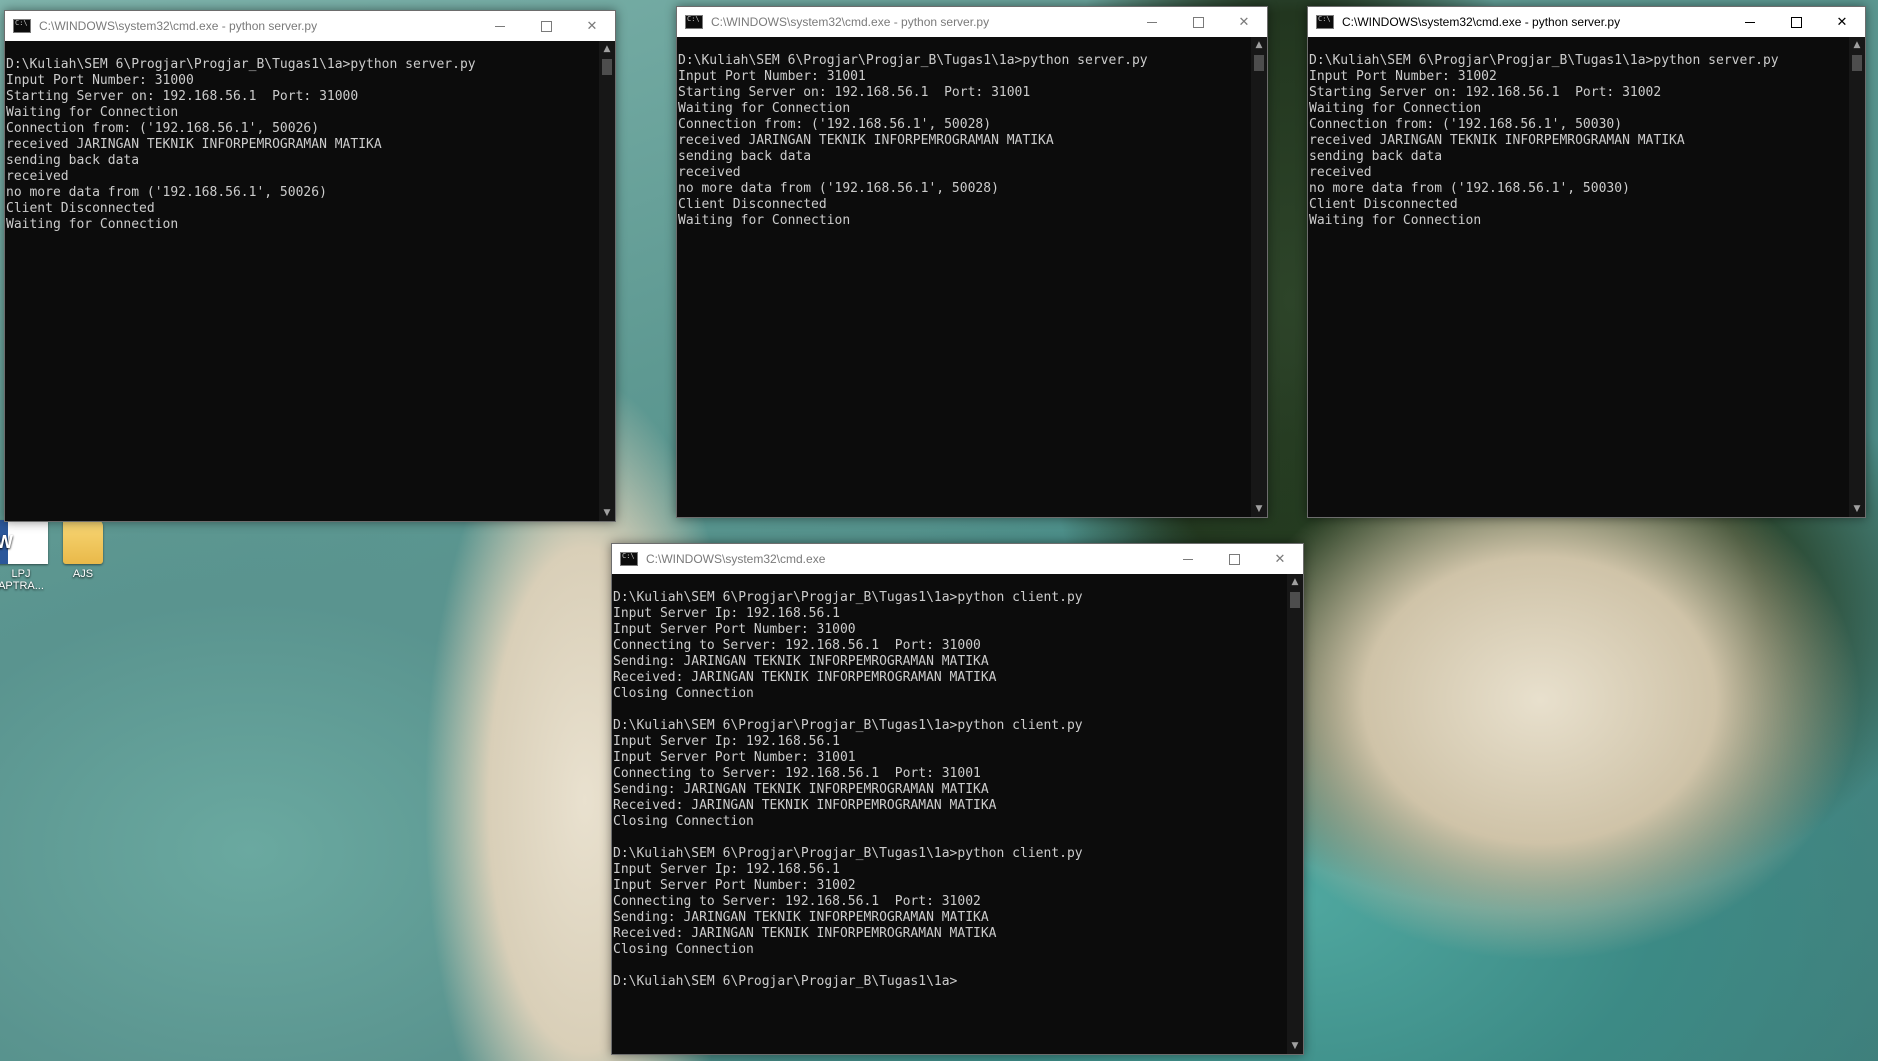 This screenshot has width=1878, height=1061. What do you see at coordinates (100, 80) in the screenshot?
I see `console-line: Input Port Number: 31000` at bounding box center [100, 80].